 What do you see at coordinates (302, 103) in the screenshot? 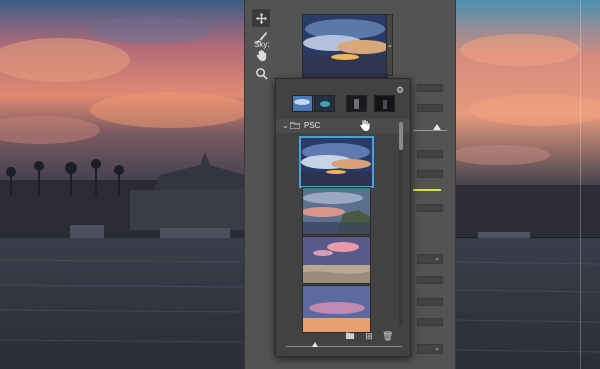
I see `category-thumbnail-blue-sky` at bounding box center [302, 103].